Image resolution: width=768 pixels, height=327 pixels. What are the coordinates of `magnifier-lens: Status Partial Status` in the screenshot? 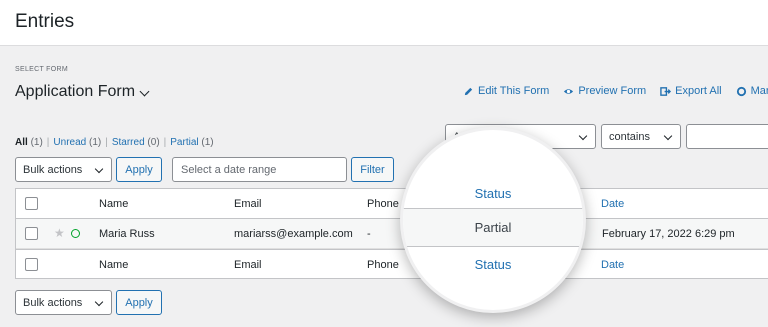 It's located at (493, 220).